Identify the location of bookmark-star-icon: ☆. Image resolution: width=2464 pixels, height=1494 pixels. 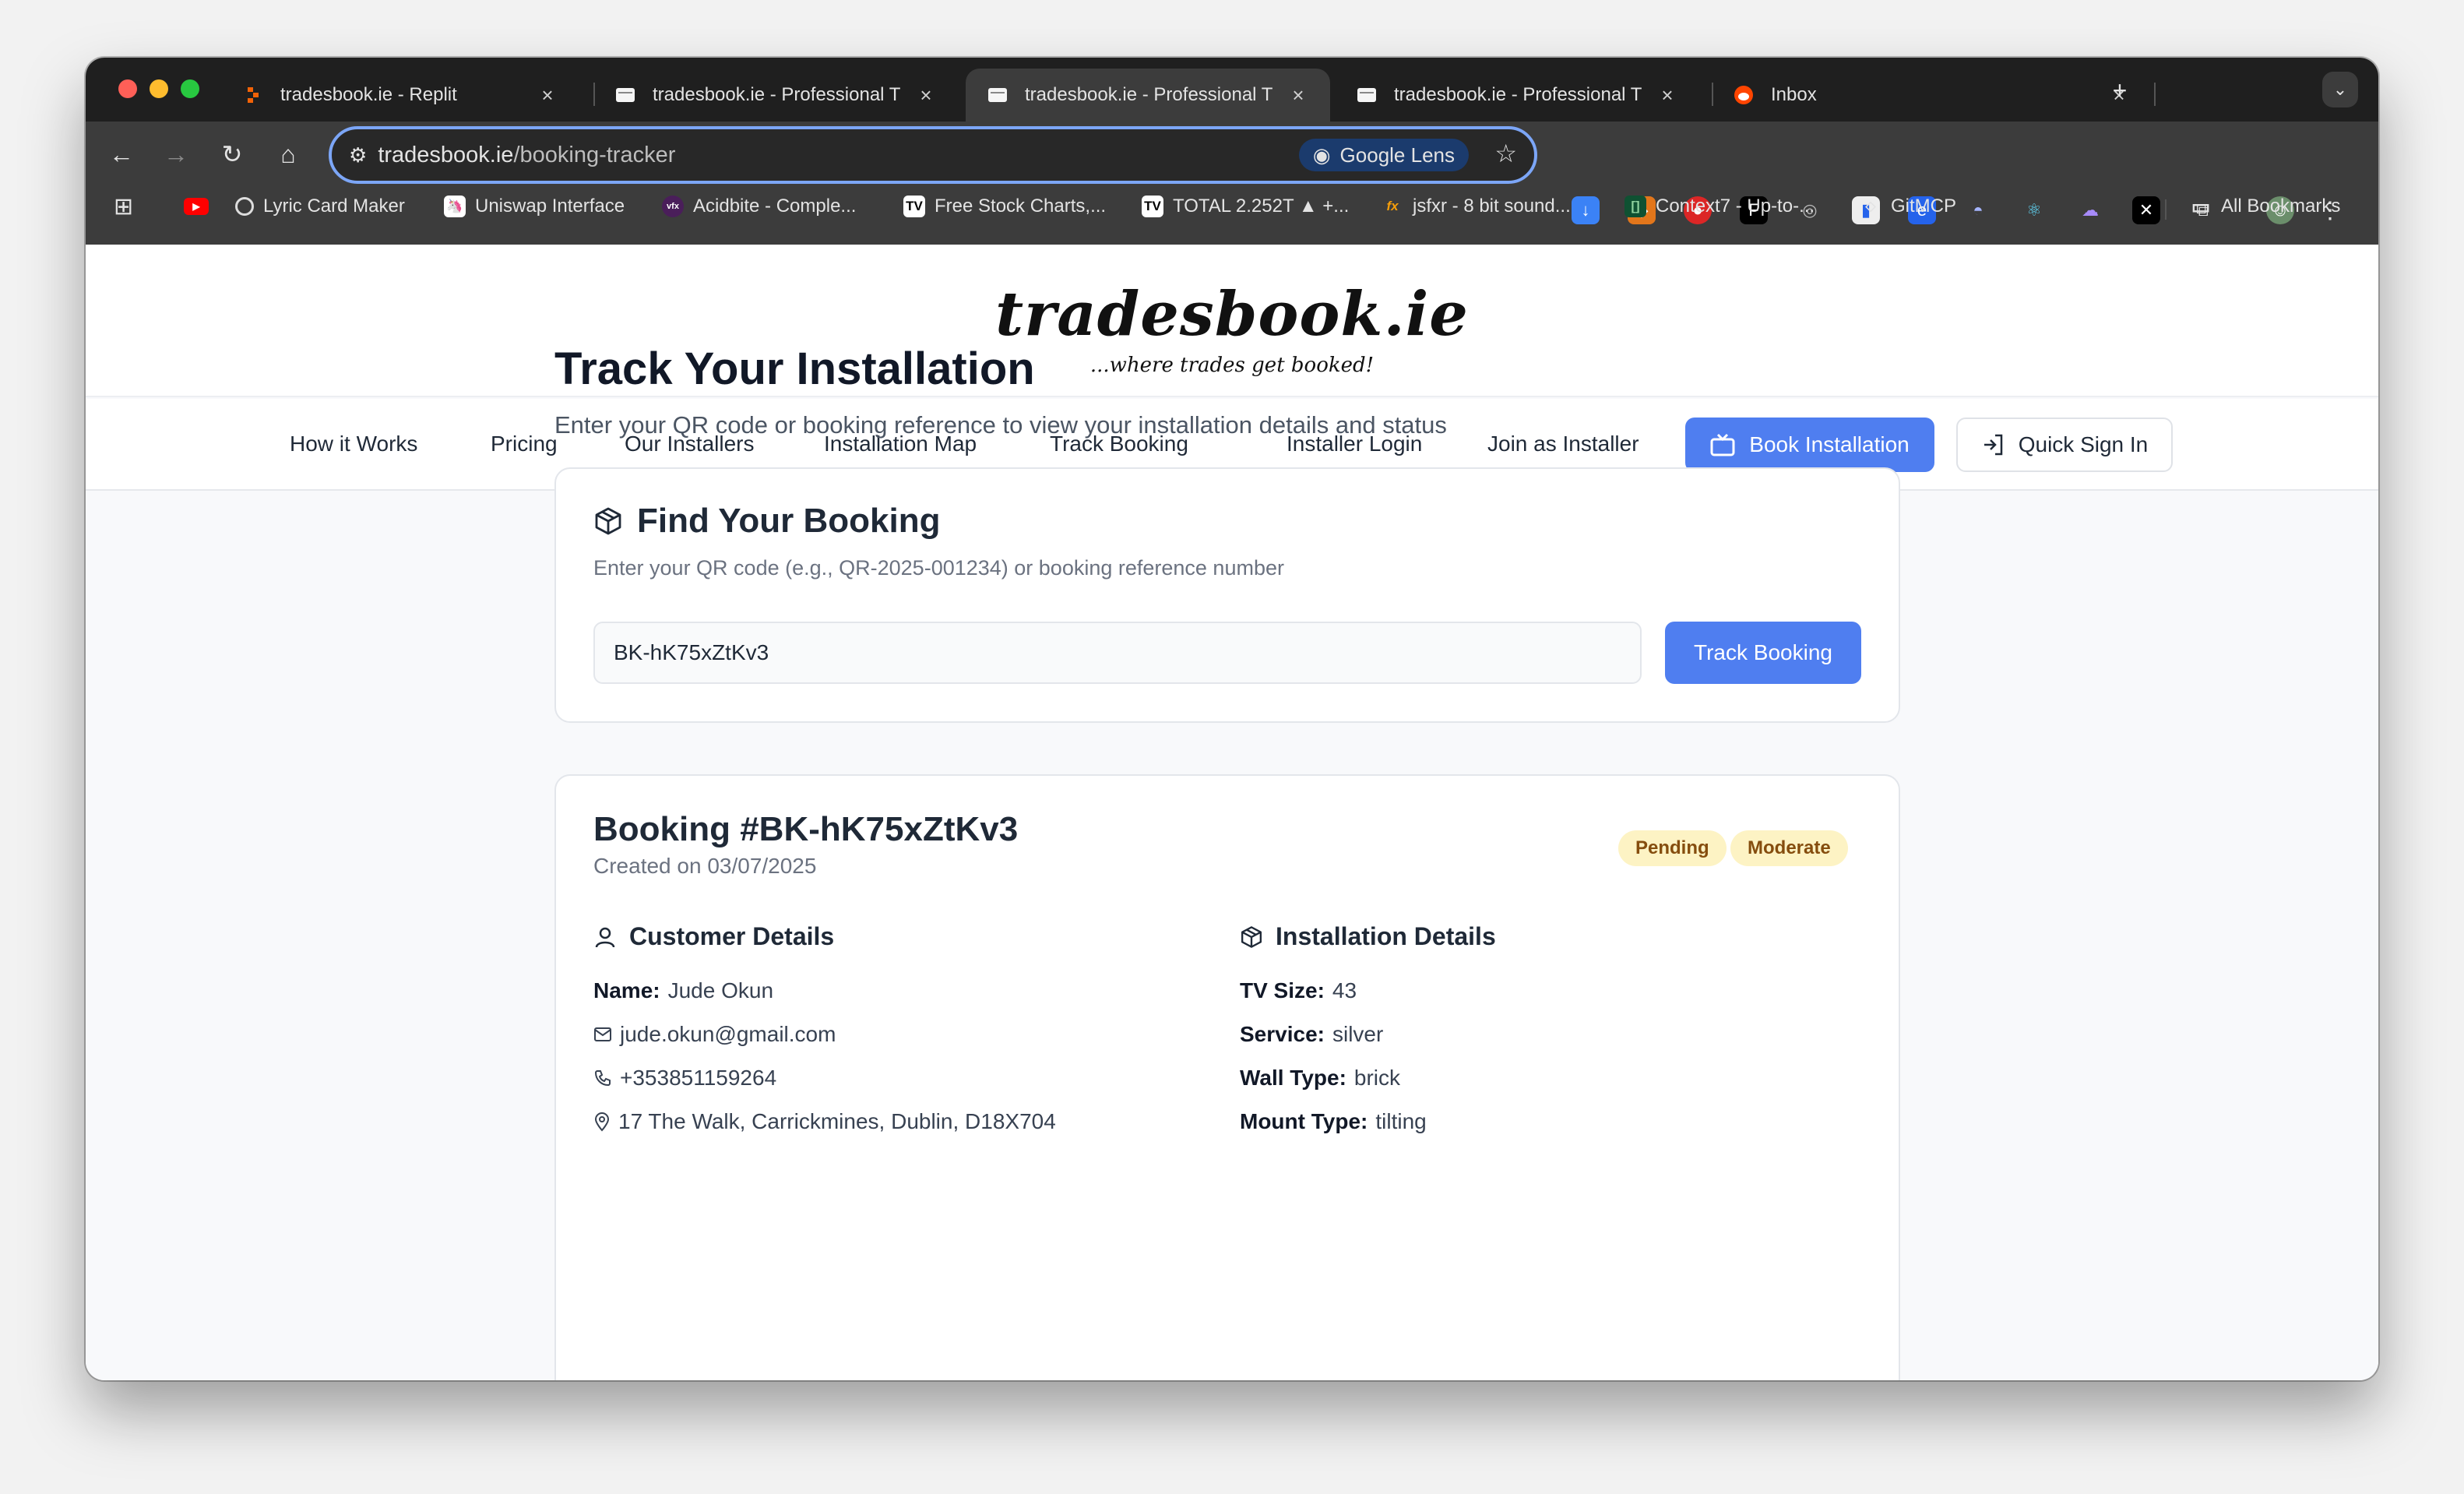
(1505, 153).